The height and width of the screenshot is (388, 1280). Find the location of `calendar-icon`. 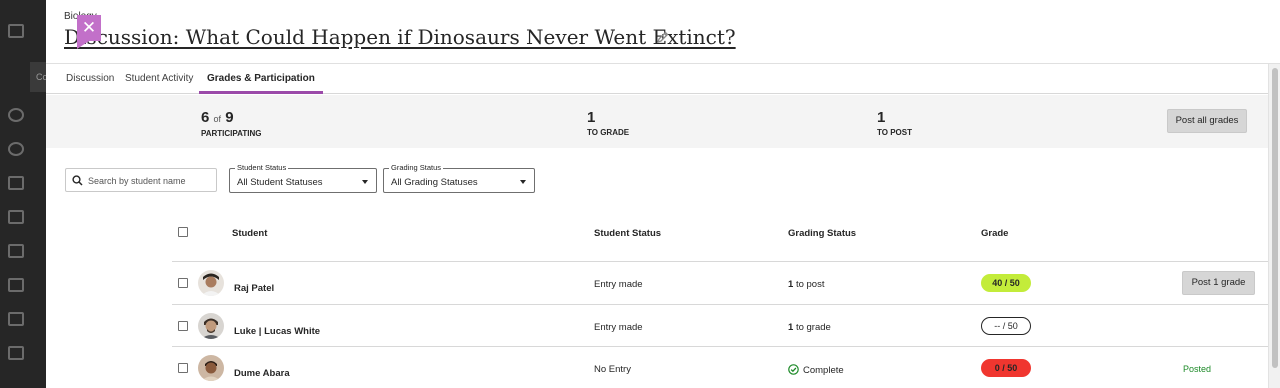

calendar-icon is located at coordinates (16, 251).